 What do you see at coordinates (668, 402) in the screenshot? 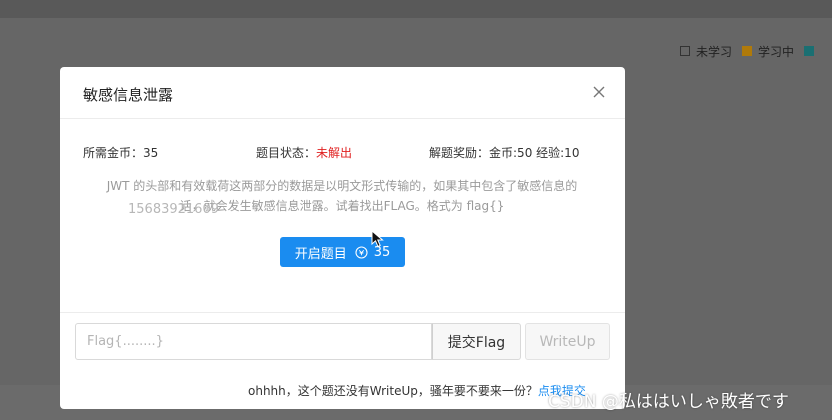
I see `csdn-watermark: CSDN @私ははいしゃ敗者です` at bounding box center [668, 402].